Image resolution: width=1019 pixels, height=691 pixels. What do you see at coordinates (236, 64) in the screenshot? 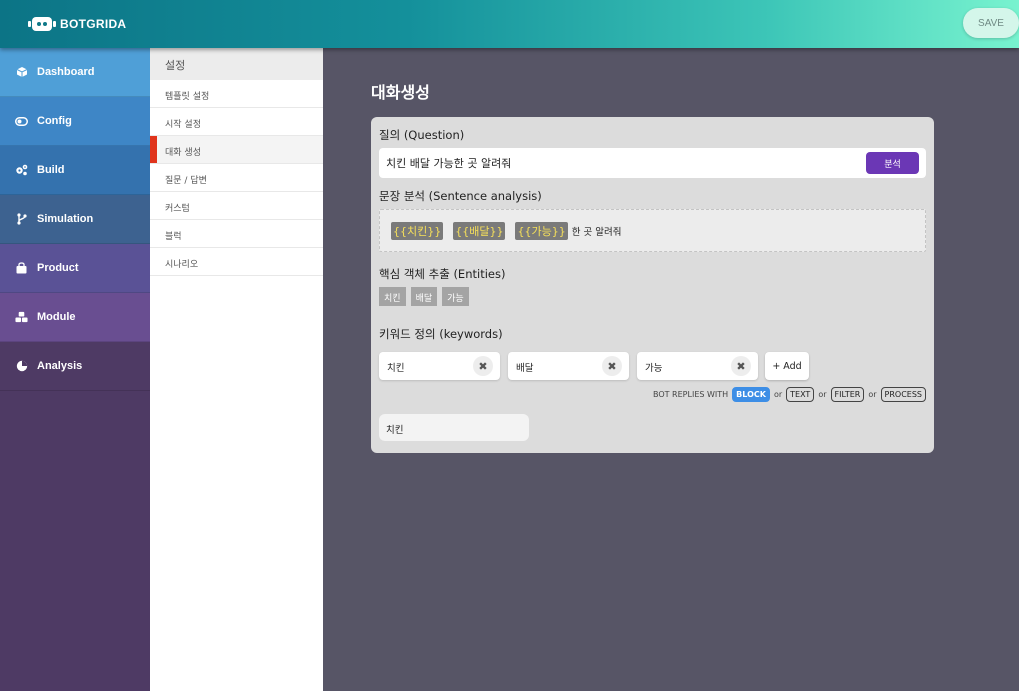
I see `submenu-title: 설정` at bounding box center [236, 64].